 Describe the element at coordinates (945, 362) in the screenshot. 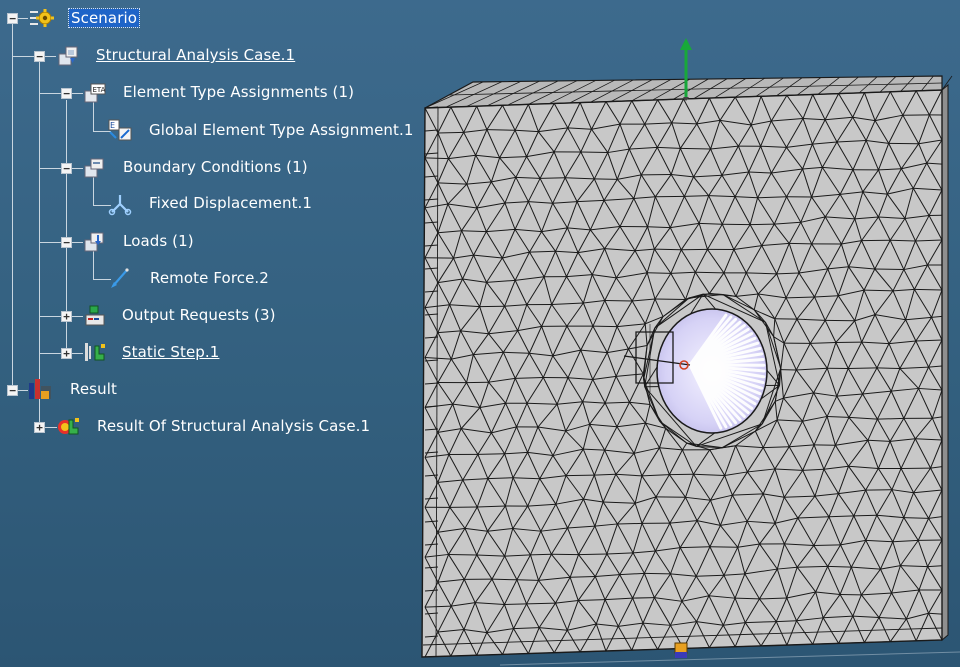

I see `plate-side-face` at that location.